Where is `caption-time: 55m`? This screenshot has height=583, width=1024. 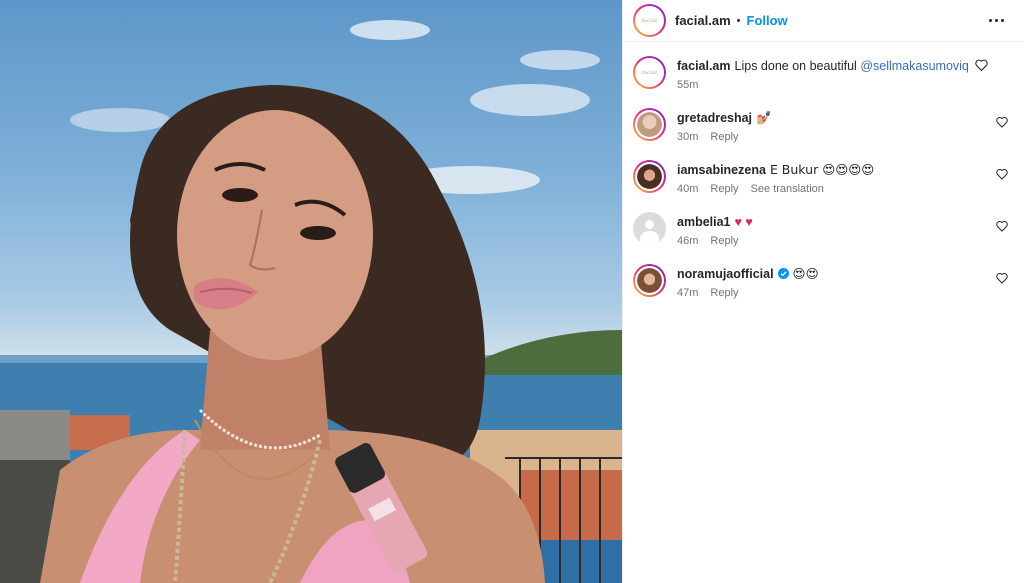
caption-time: 55m is located at coordinates (688, 85).